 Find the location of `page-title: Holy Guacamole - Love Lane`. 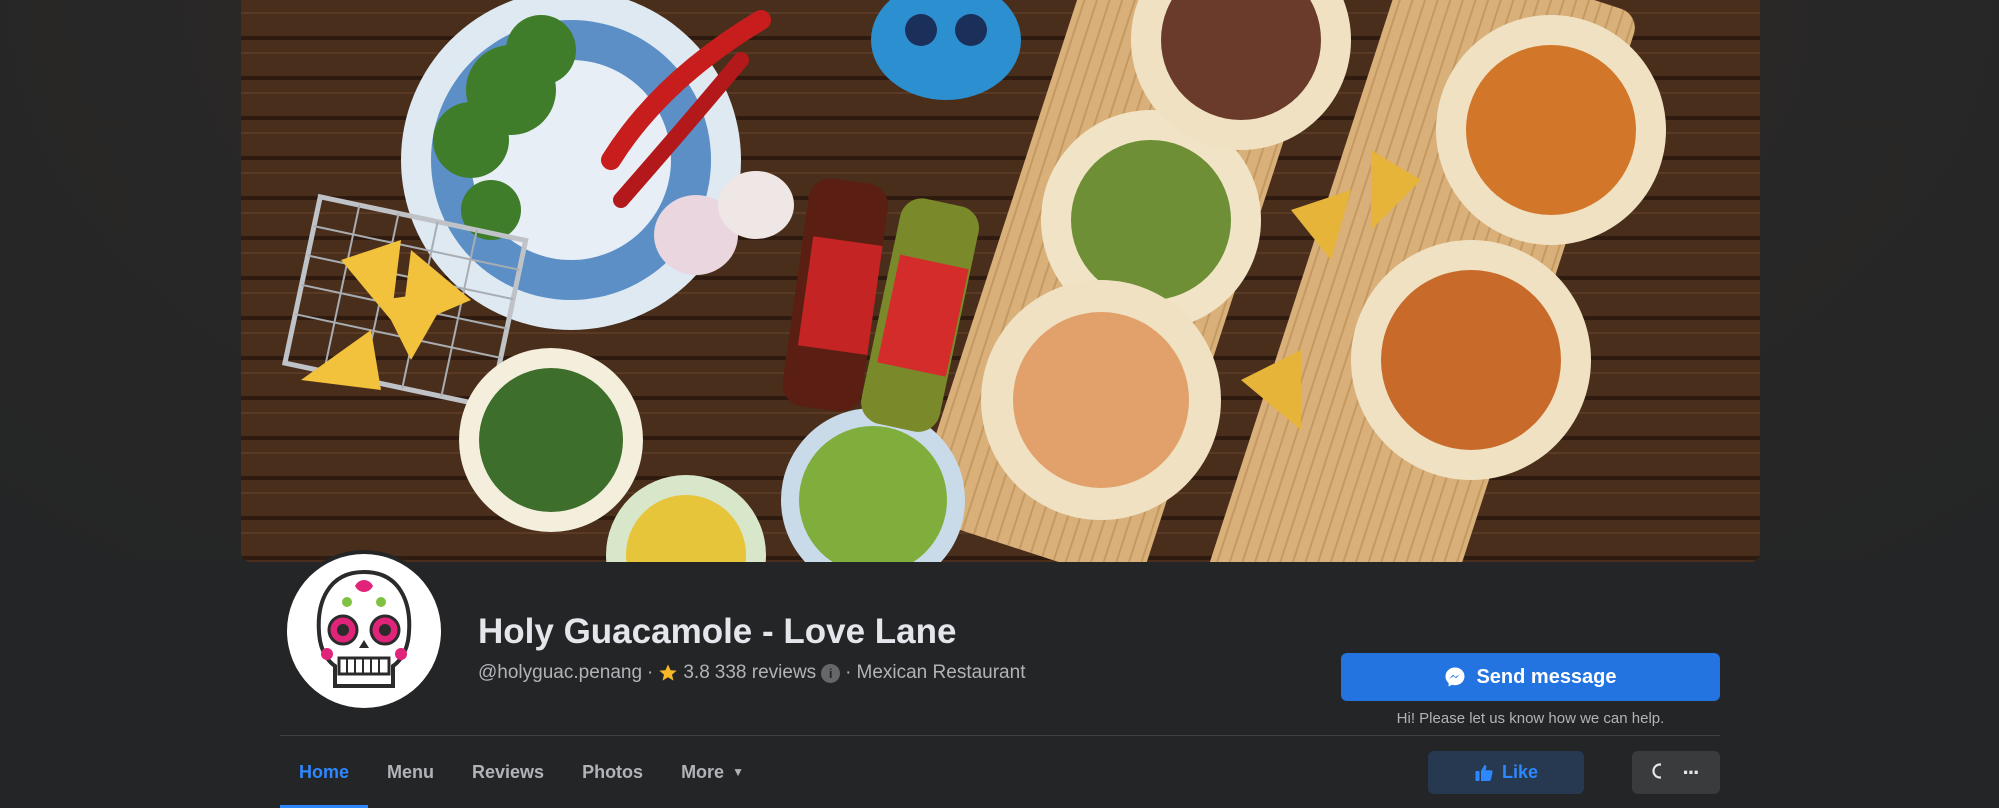

page-title: Holy Guacamole - Love Lane is located at coordinates (717, 631).